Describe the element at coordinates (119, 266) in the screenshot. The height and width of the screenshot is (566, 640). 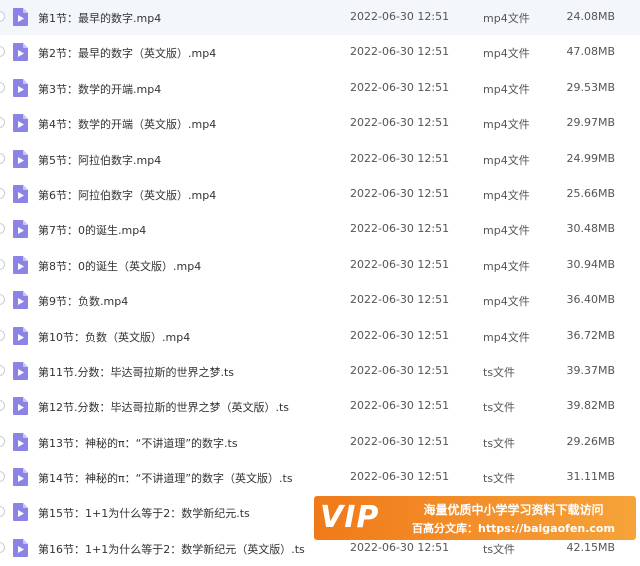
I see `file-name: 第8节：0的诞生（英文版）.mp4` at that location.